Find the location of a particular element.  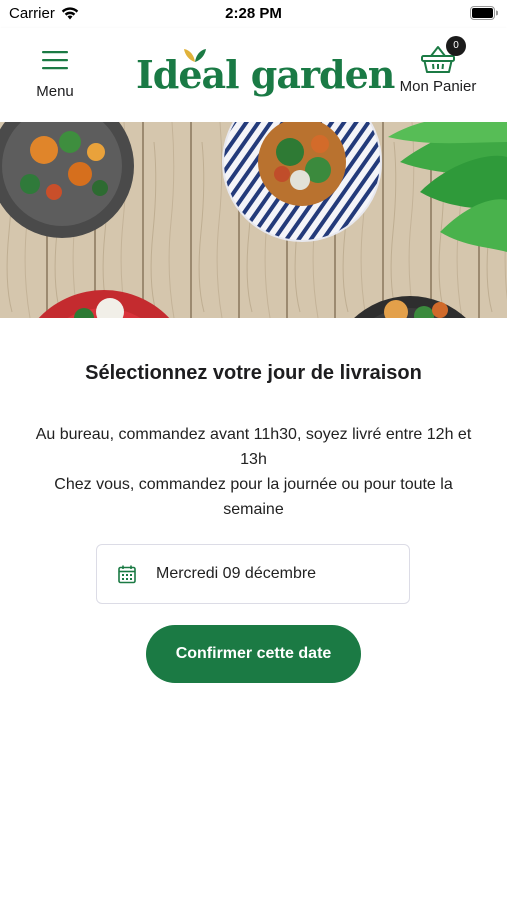

brand-logo: Ideal garden is located at coordinates (265, 74).